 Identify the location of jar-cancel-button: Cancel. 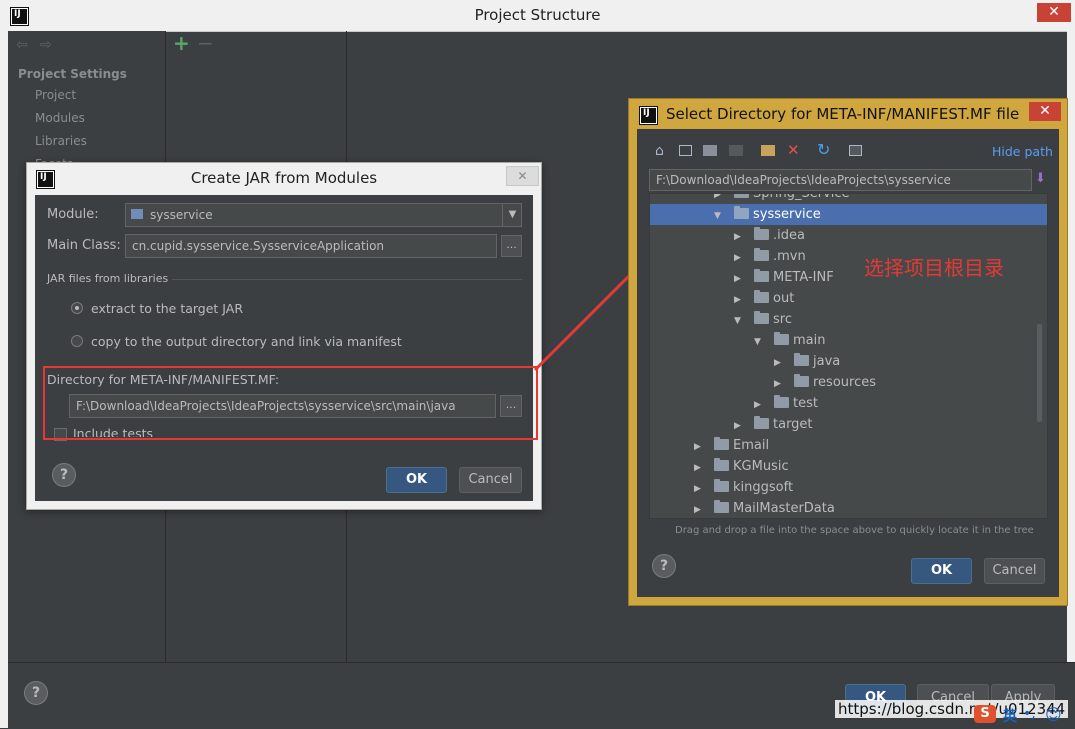
(490, 480).